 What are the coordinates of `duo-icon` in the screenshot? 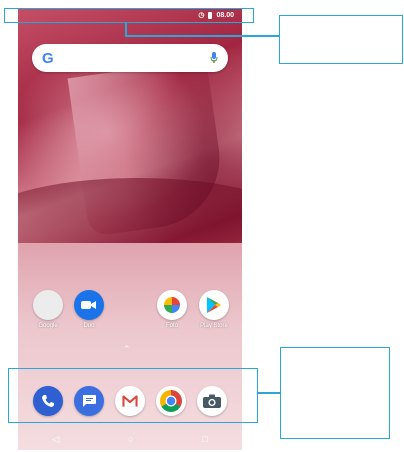 It's located at (89, 305).